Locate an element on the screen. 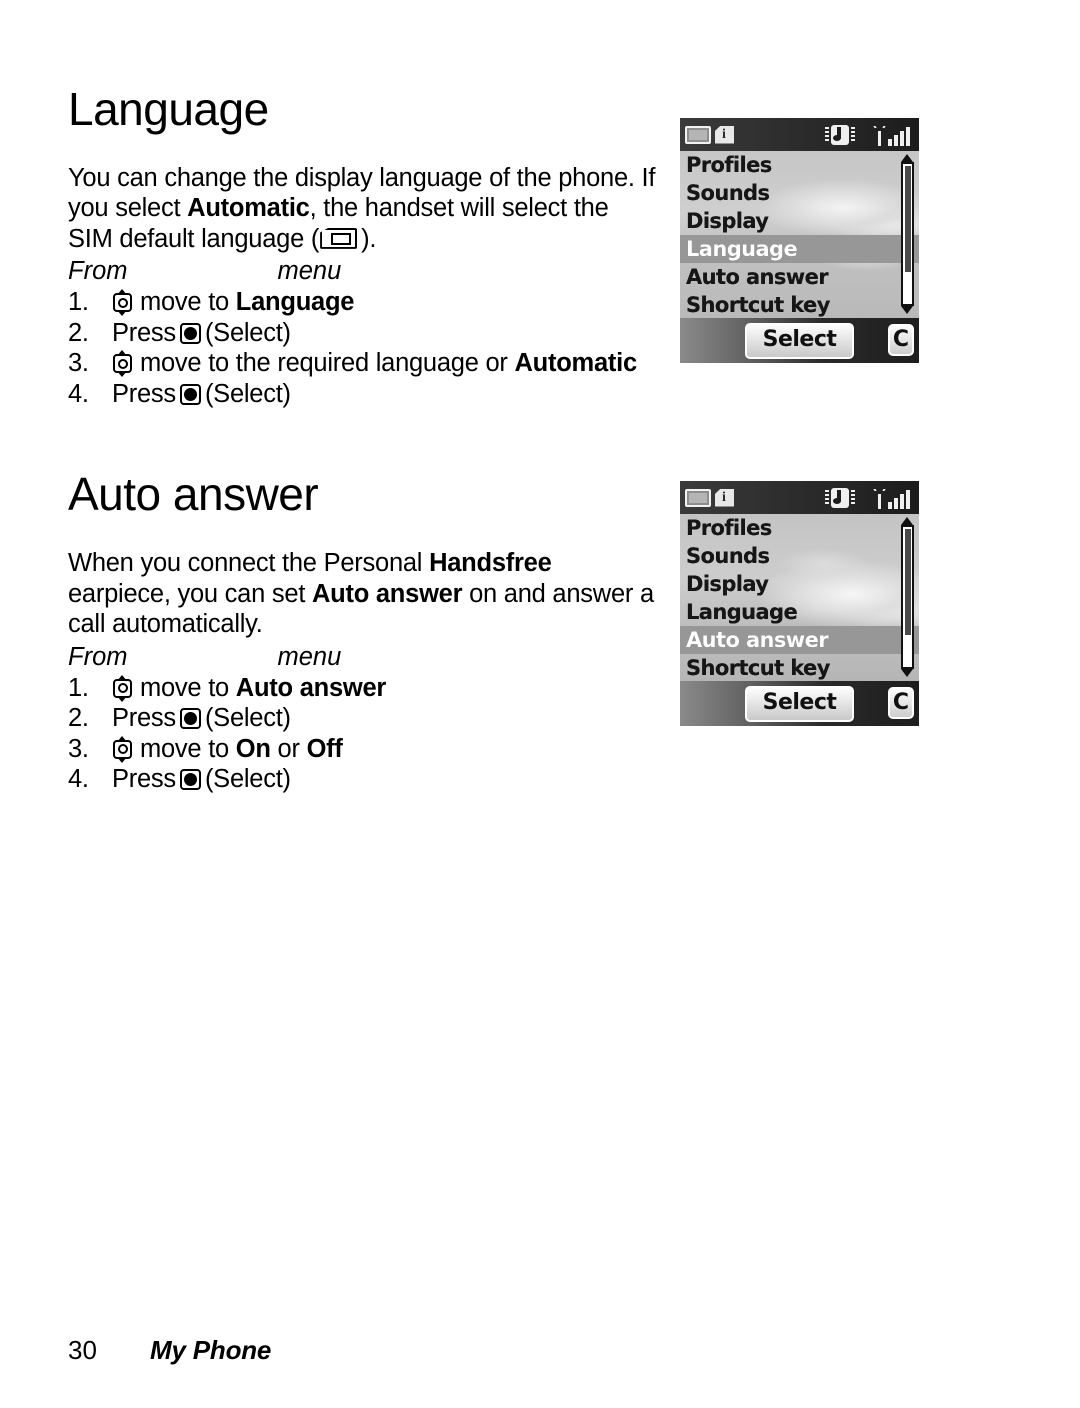  step-number: 3. is located at coordinates (78, 363).